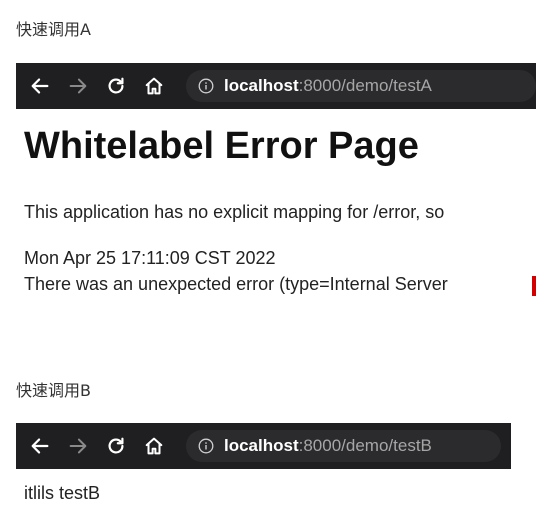 The image size is (536, 518). I want to click on url-path: :8000/demo/testA, so click(365, 85).